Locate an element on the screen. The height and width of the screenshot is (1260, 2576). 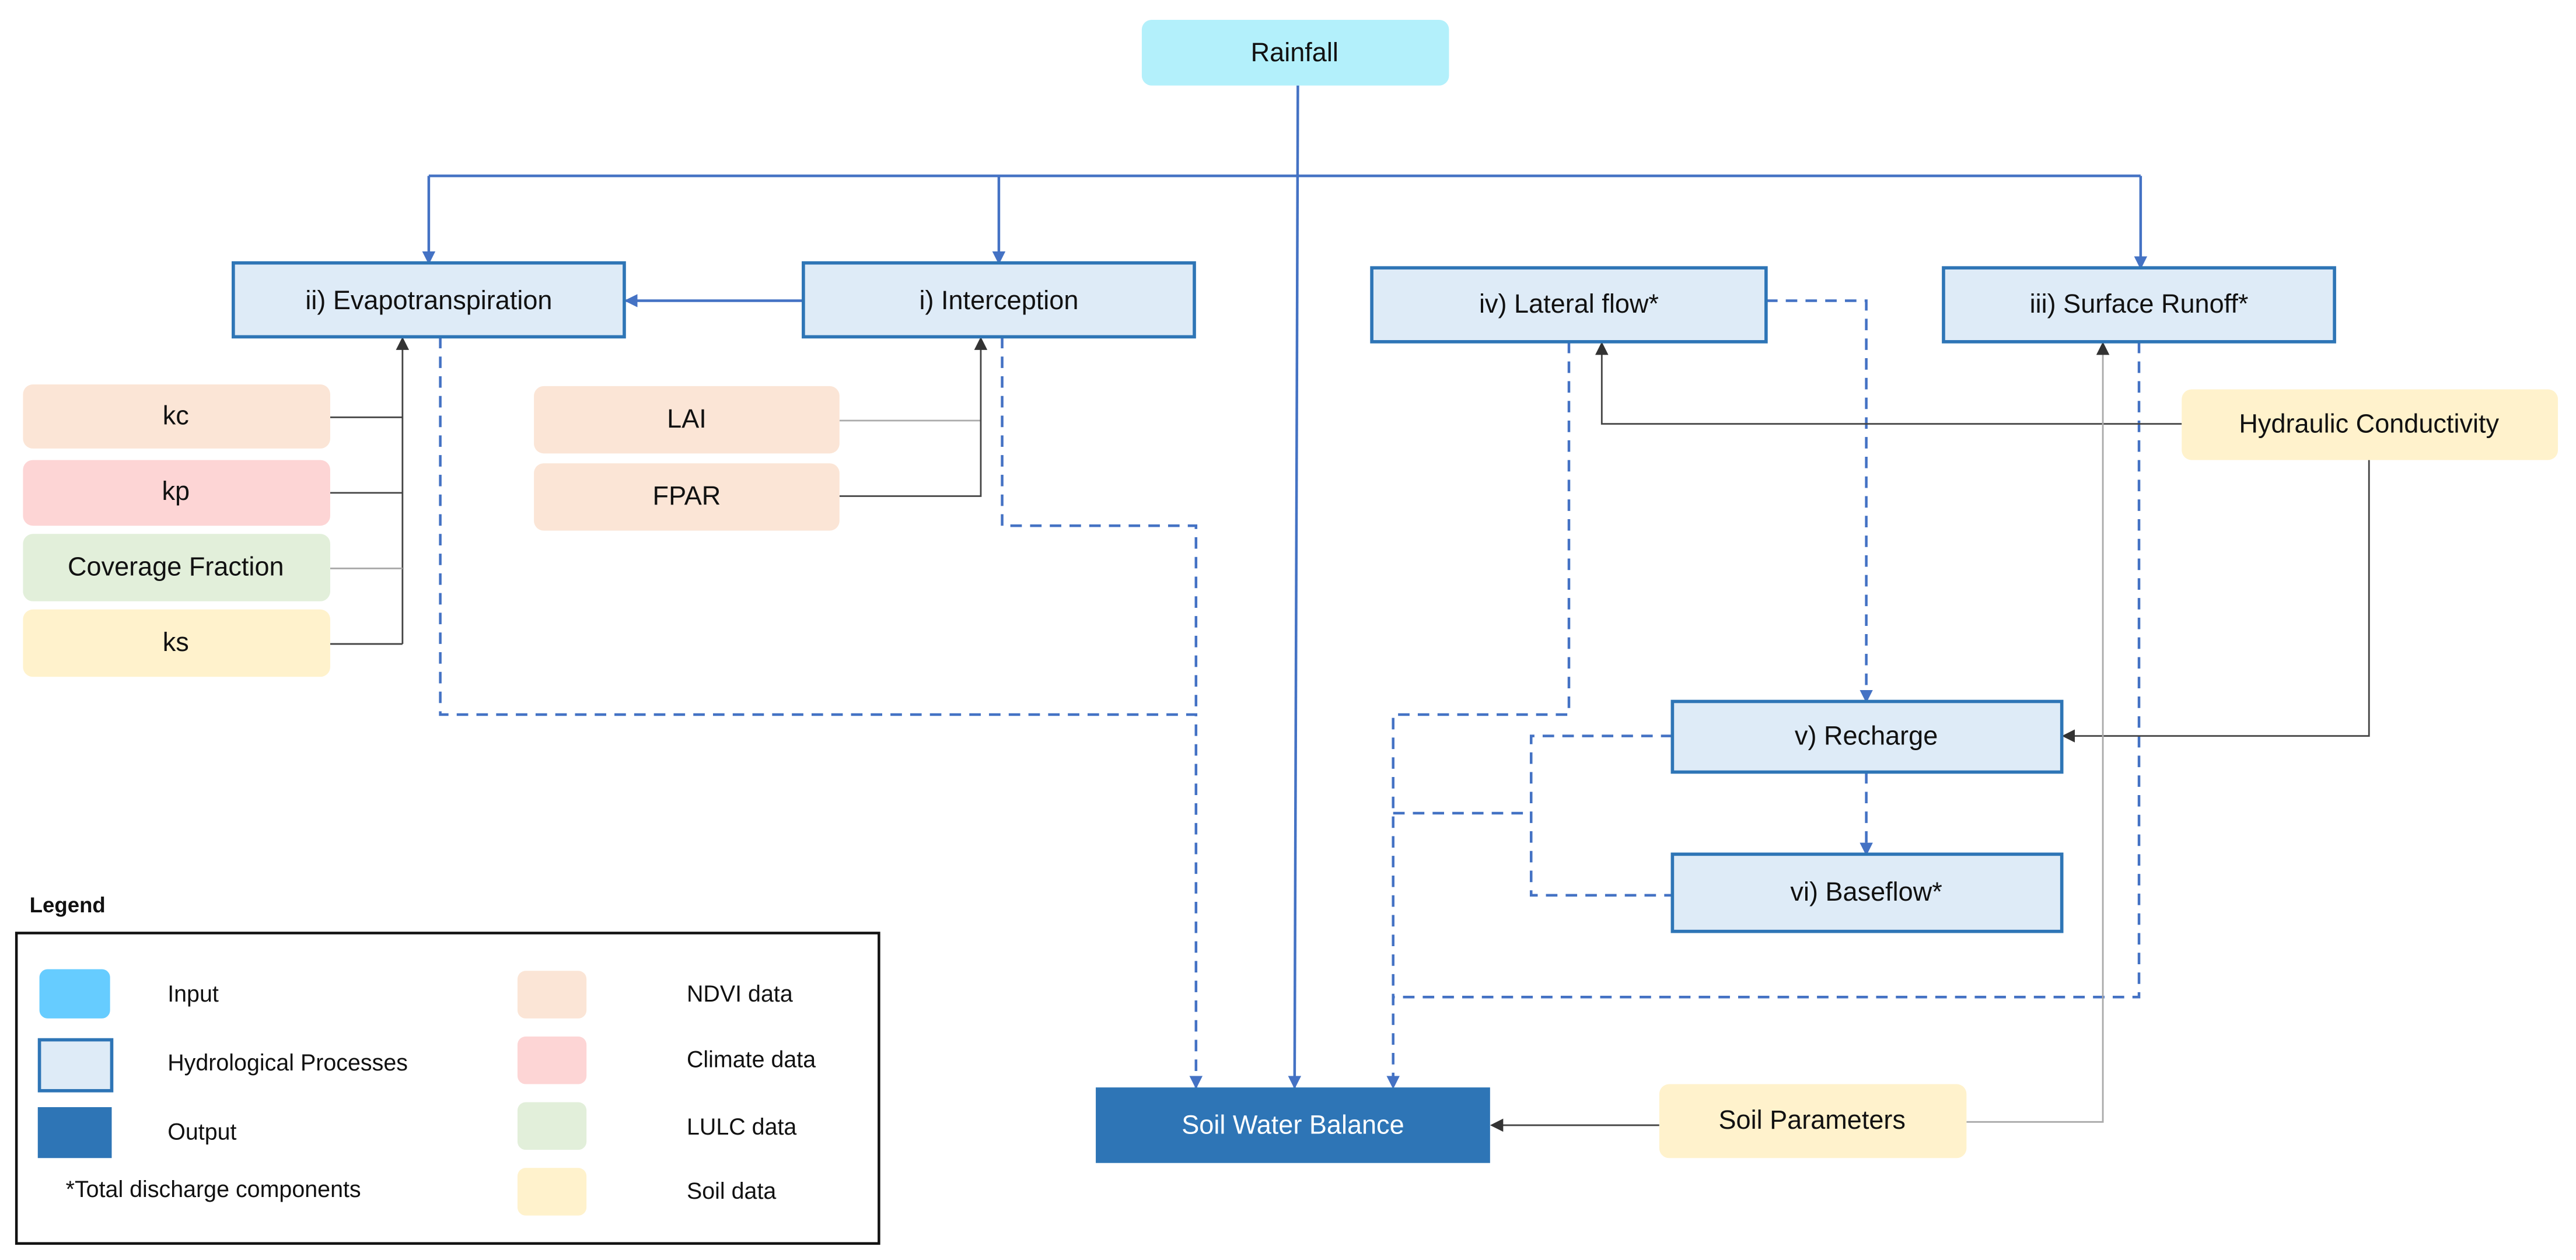
interception-to-swb-line is located at coordinates (1099, 526).